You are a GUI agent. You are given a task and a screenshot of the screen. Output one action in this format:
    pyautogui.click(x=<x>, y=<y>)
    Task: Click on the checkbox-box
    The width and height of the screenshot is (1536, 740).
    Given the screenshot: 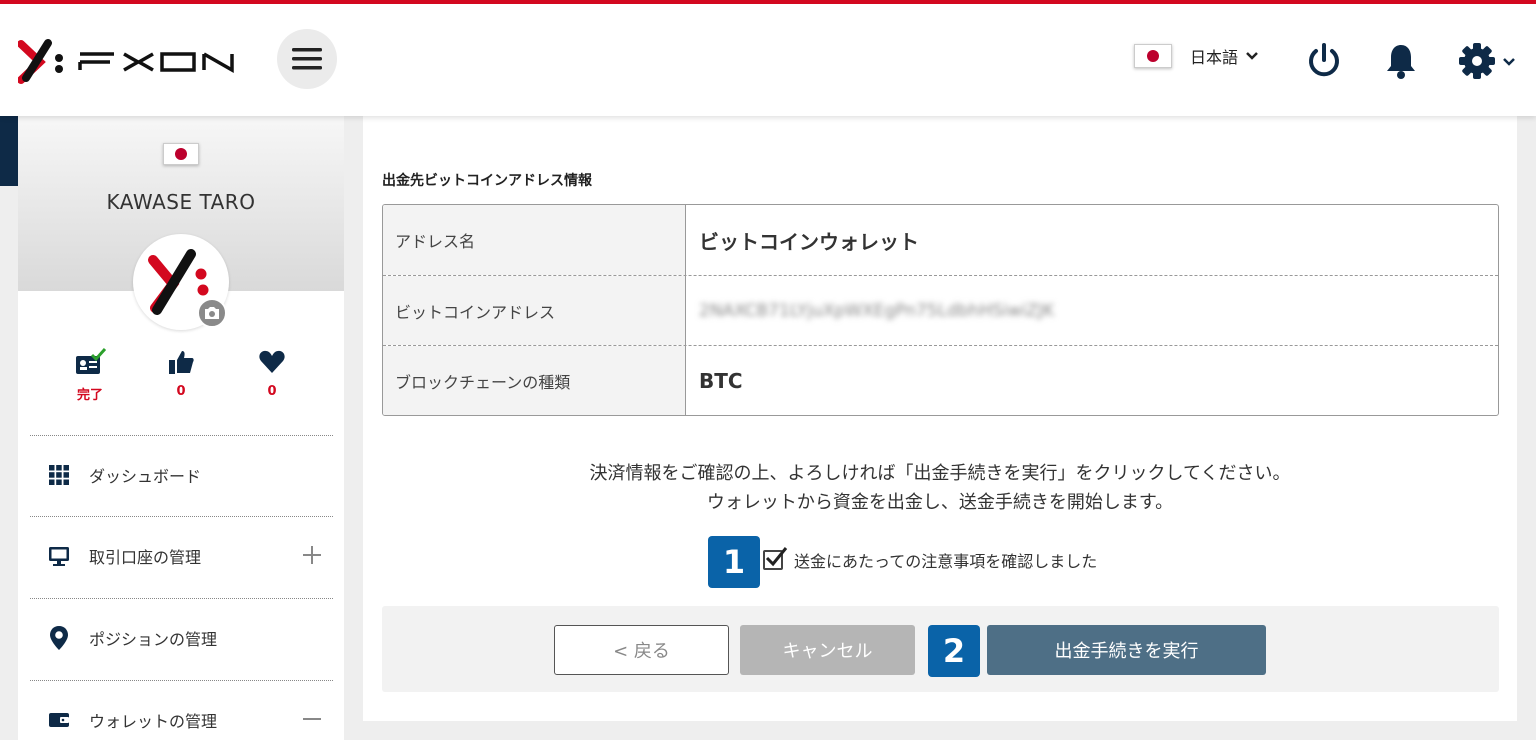 What is the action you would take?
    pyautogui.click(x=775, y=558)
    